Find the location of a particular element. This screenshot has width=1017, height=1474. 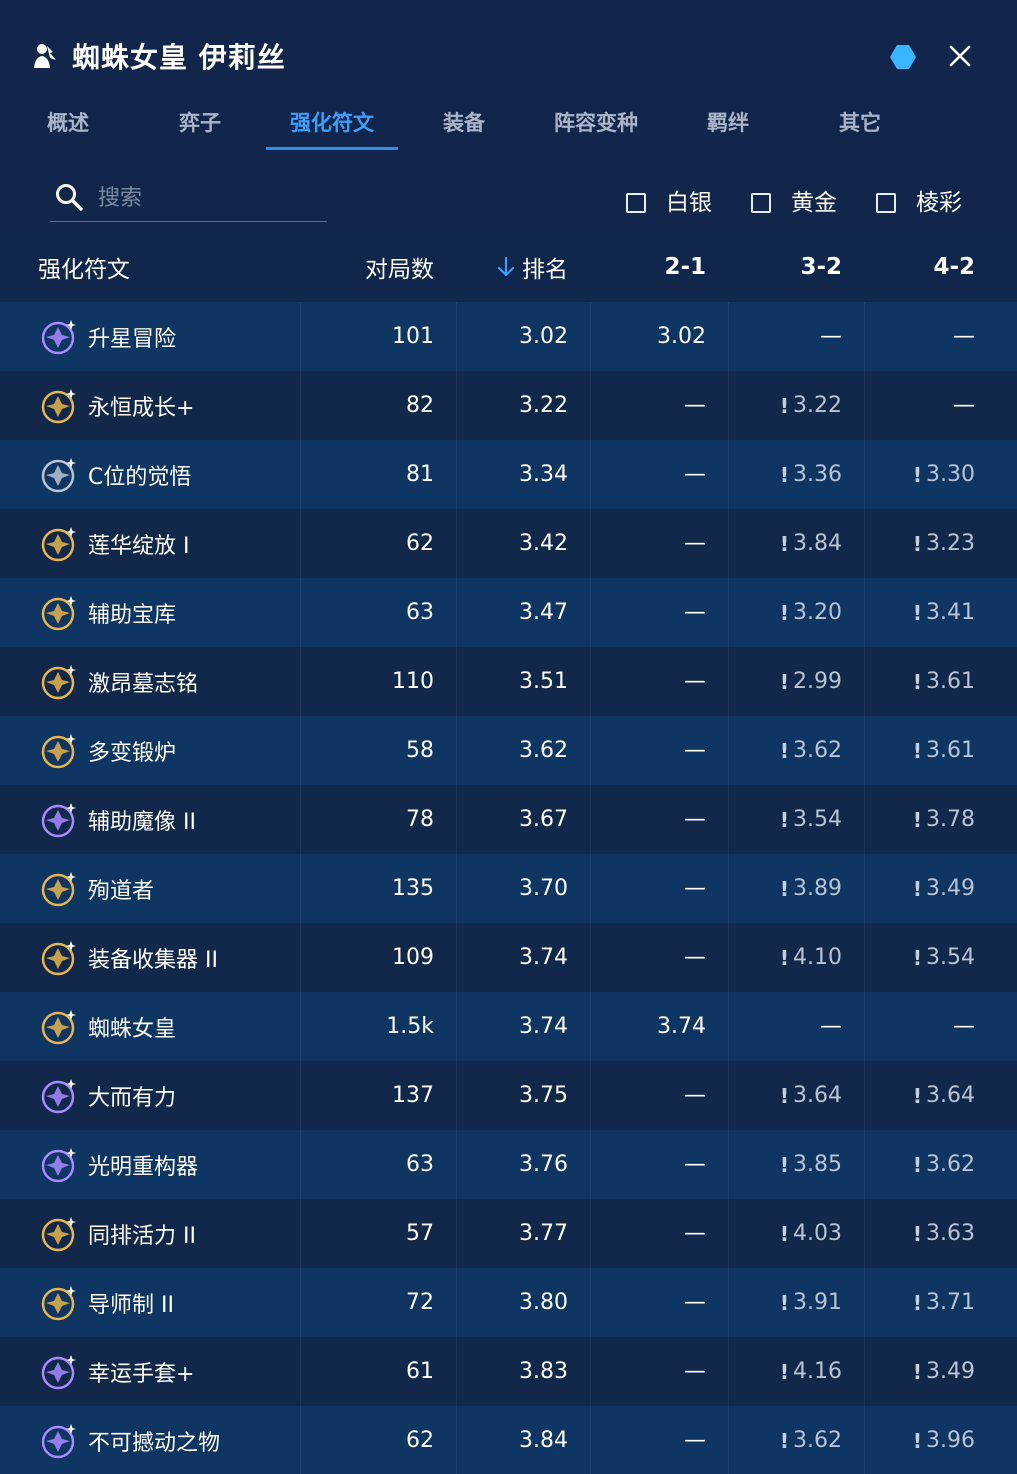

support-golem-icon is located at coordinates (58, 819).